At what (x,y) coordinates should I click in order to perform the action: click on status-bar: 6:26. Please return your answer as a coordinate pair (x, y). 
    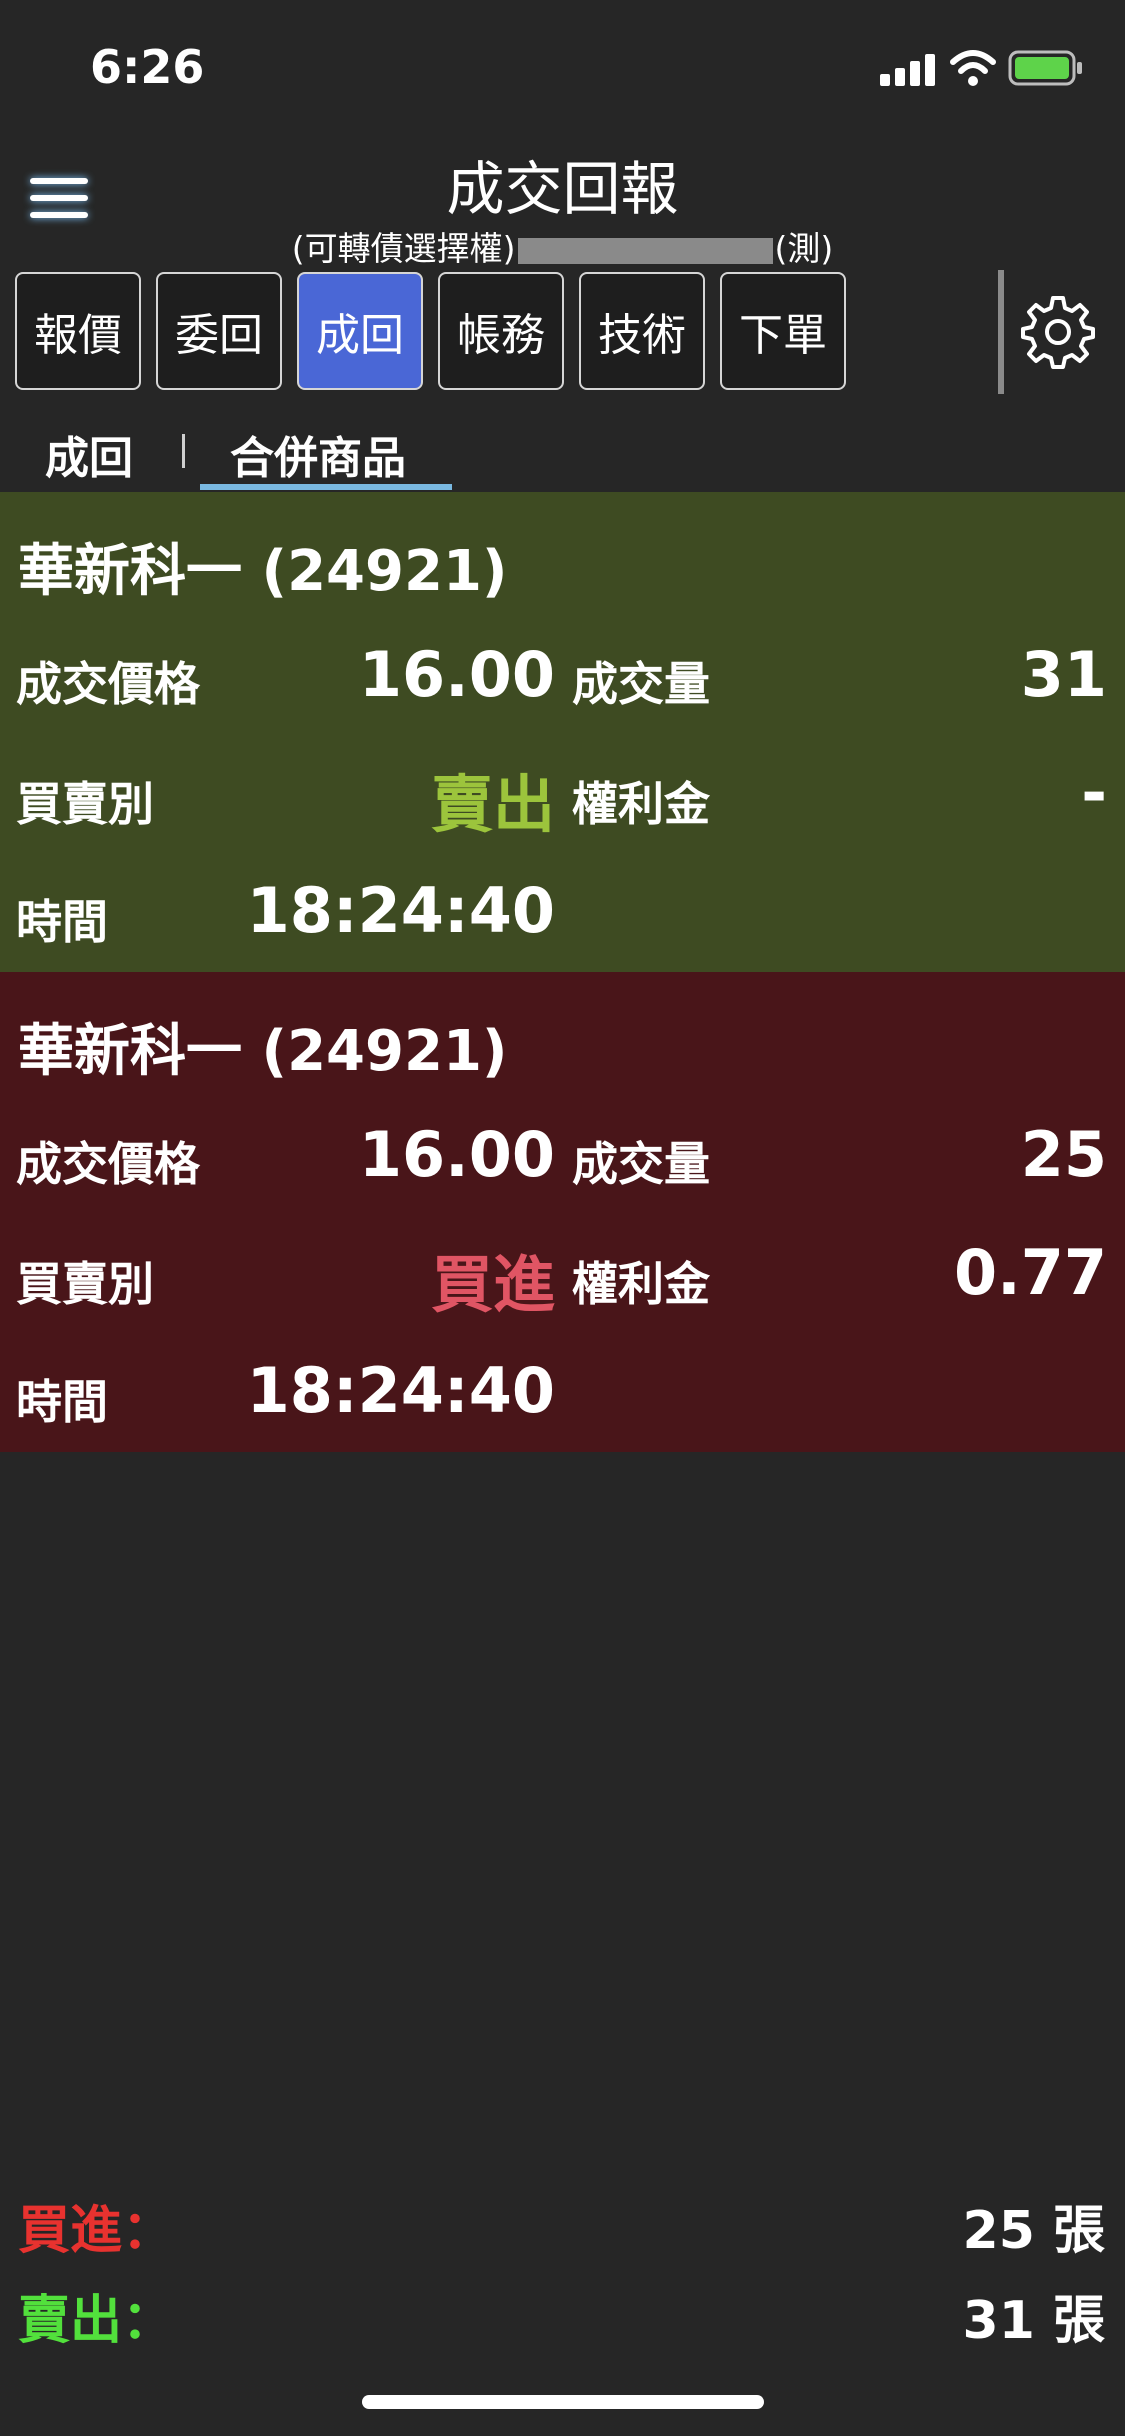
    Looking at the image, I should click on (562, 65).